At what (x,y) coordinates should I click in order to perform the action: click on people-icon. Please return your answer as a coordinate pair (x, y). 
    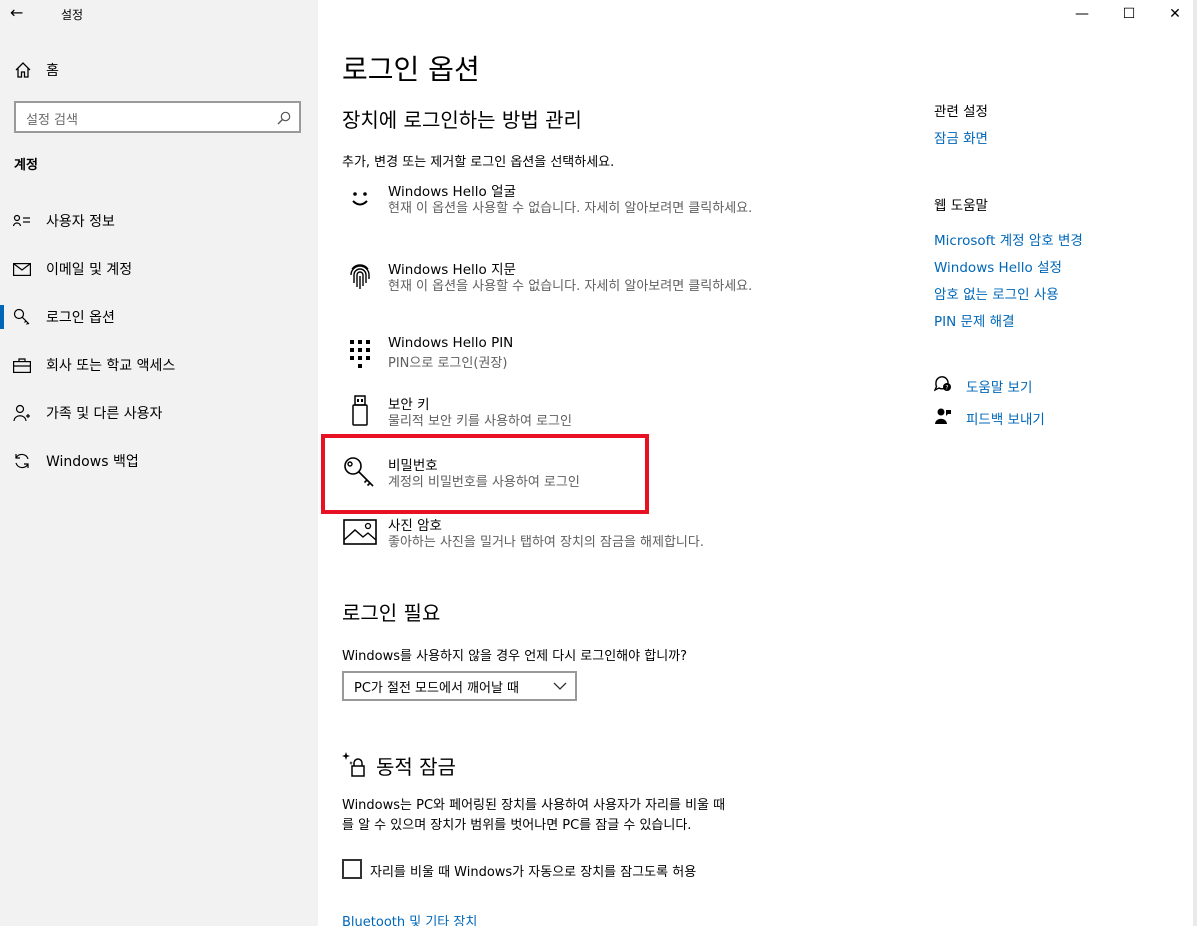
    Looking at the image, I should click on (23, 413).